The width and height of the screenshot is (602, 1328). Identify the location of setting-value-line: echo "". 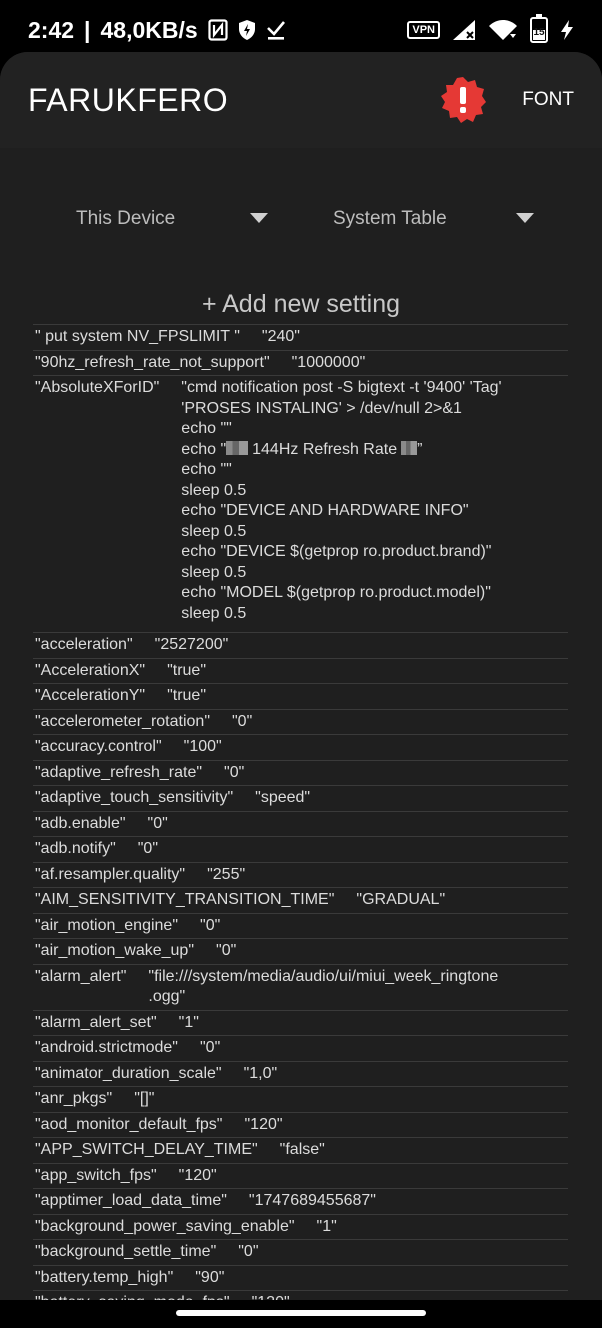
(206, 469).